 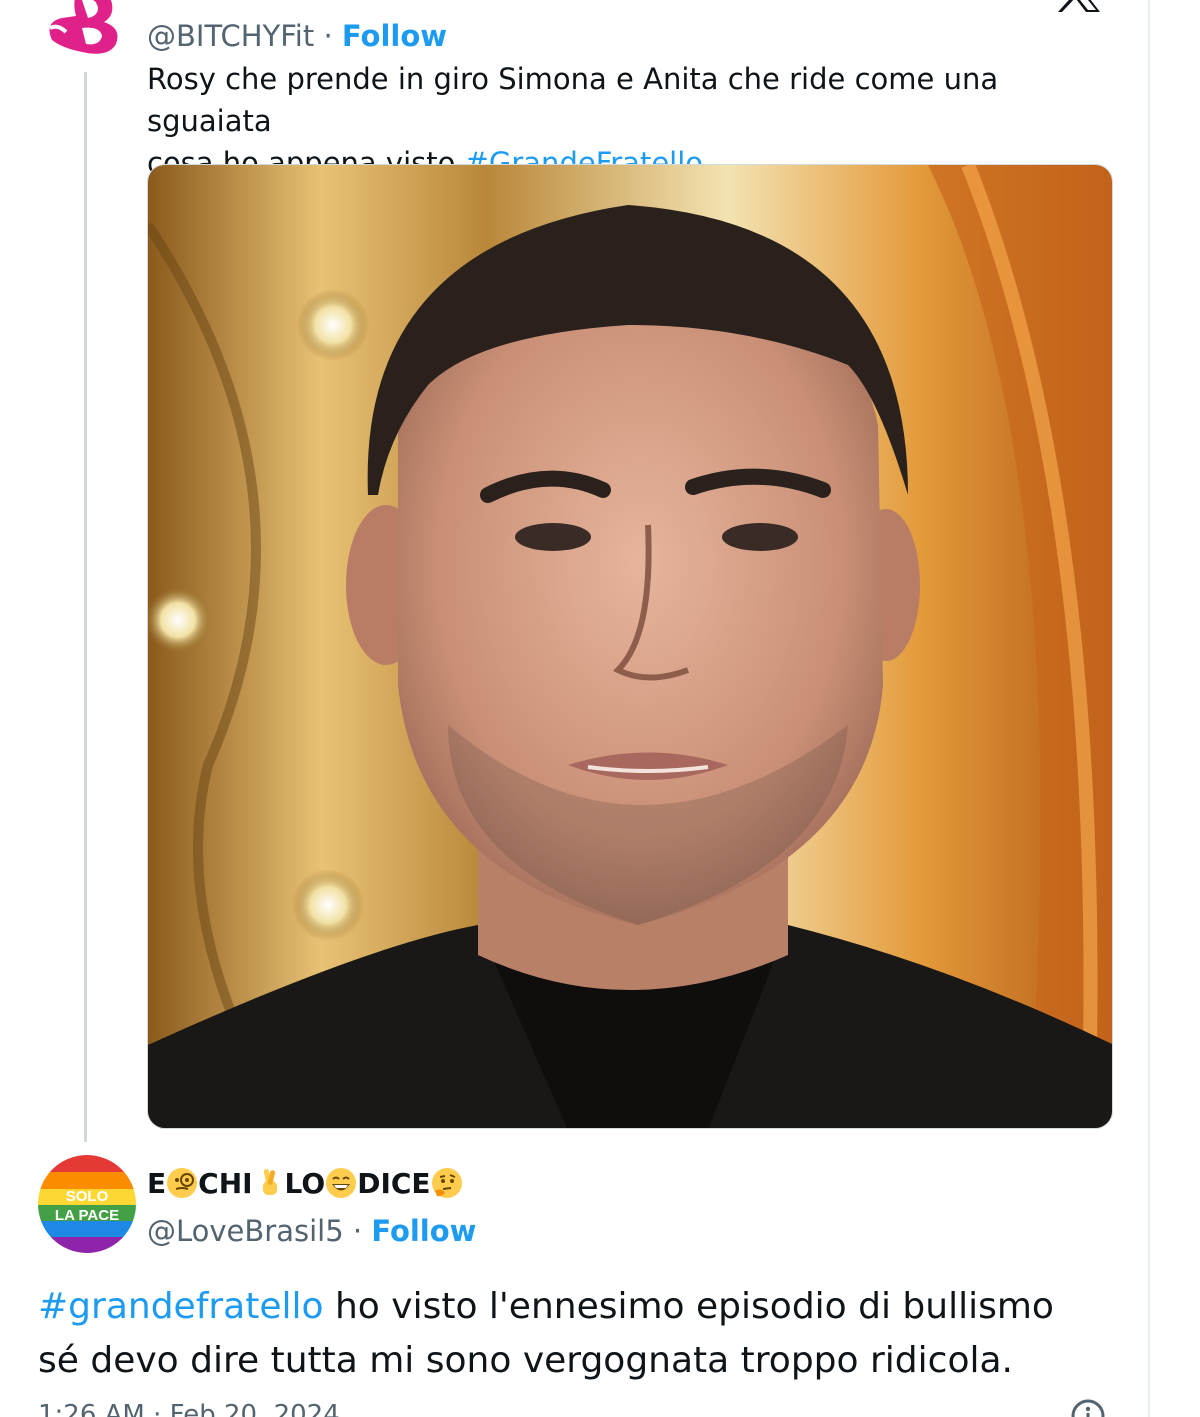 I want to click on thread-connector-line, so click(x=85, y=607).